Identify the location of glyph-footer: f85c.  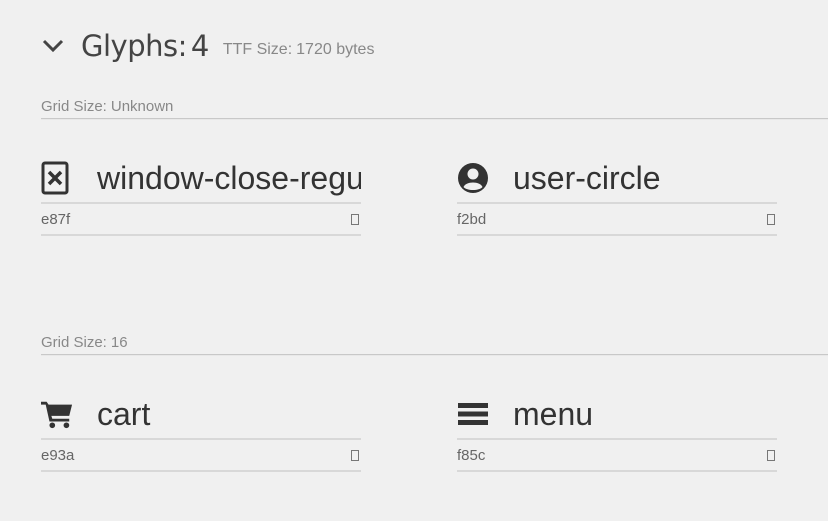
(617, 456).